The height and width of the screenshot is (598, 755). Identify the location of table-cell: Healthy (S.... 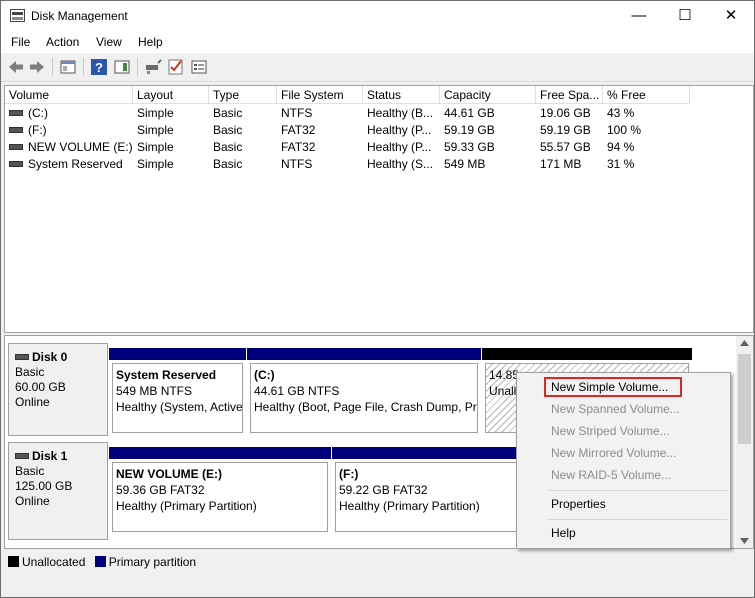
(401, 164).